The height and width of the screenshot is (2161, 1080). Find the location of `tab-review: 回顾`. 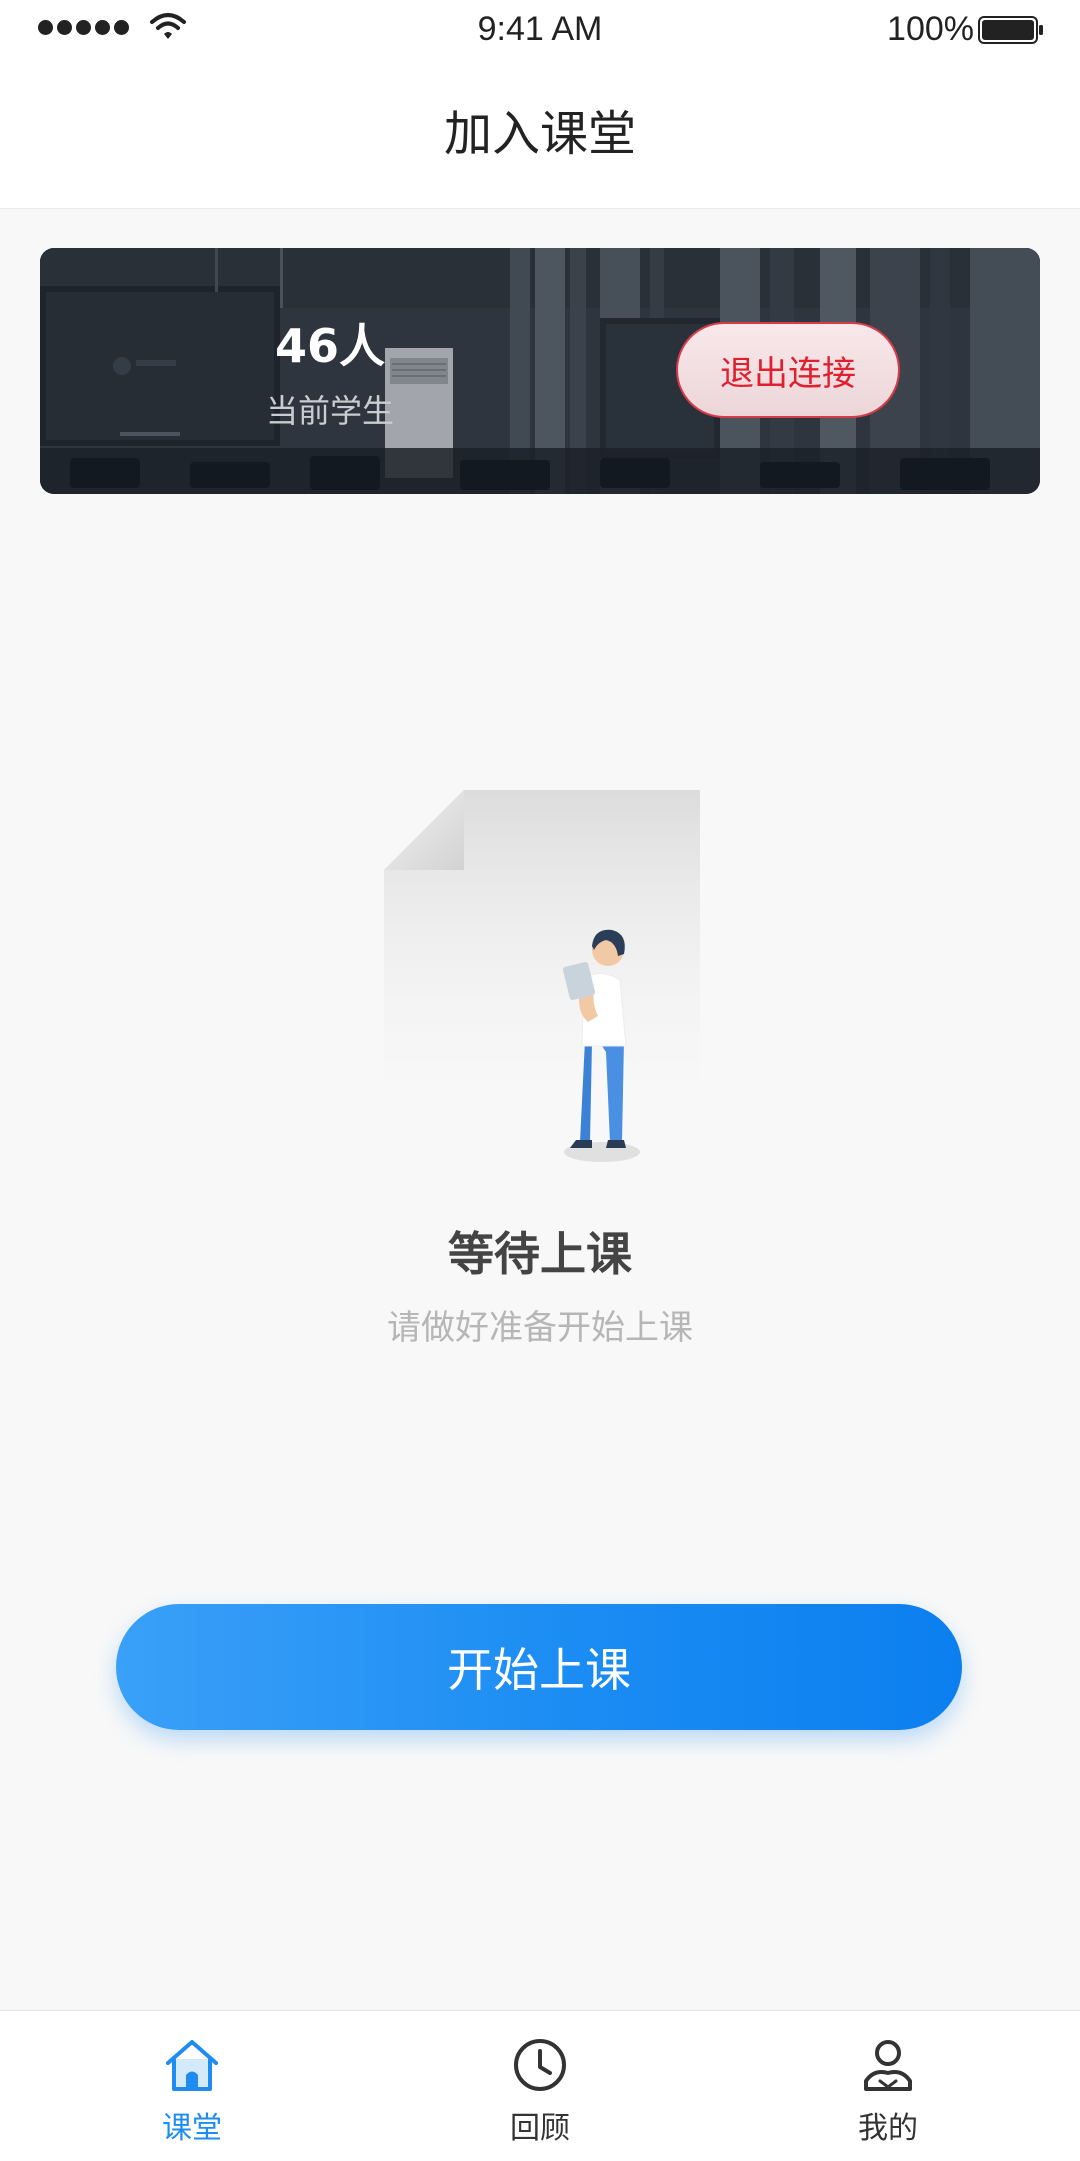

tab-review: 回顾 is located at coordinates (540, 2086).